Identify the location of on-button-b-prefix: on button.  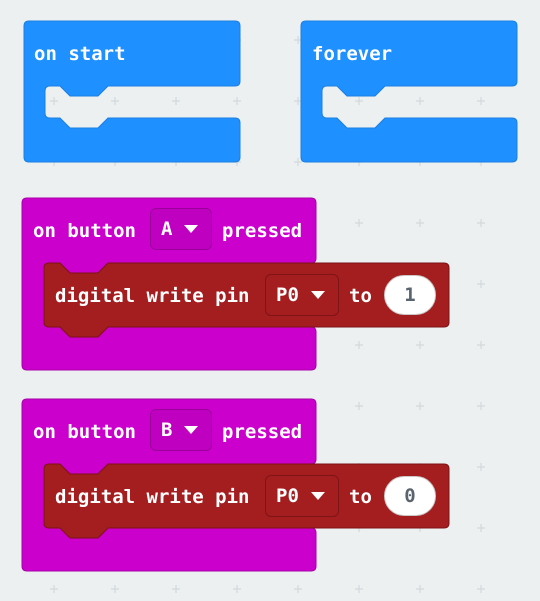
(84, 432).